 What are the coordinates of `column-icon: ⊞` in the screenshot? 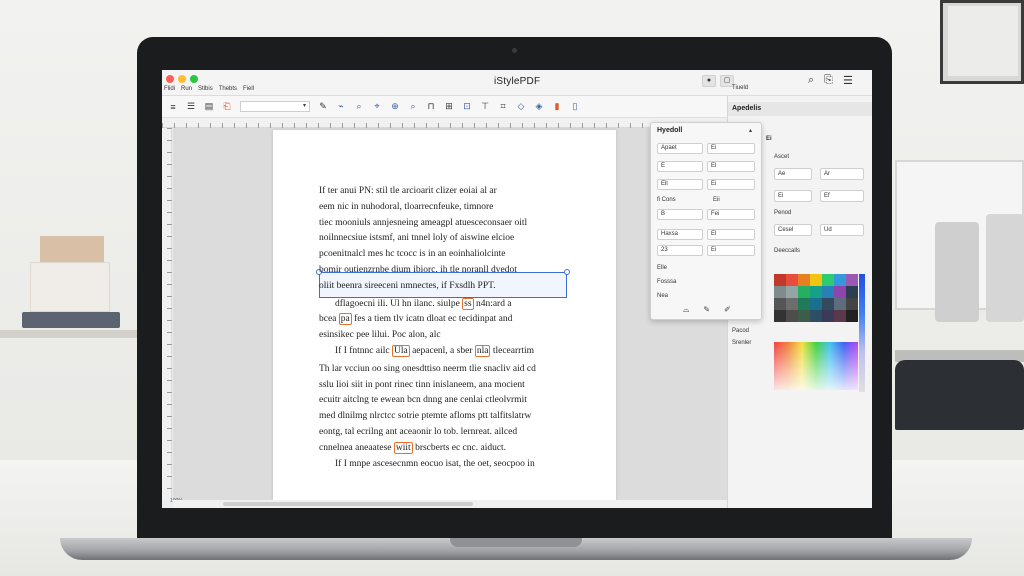 It's located at (449, 106).